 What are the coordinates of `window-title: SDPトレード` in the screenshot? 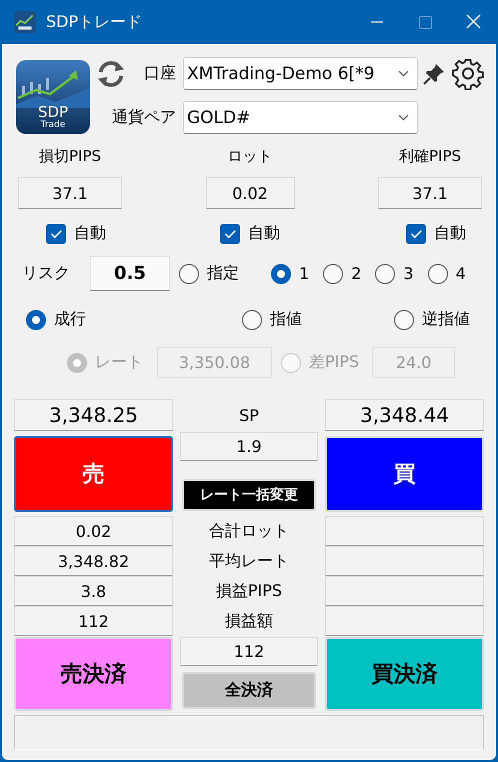 It's located at (94, 22).